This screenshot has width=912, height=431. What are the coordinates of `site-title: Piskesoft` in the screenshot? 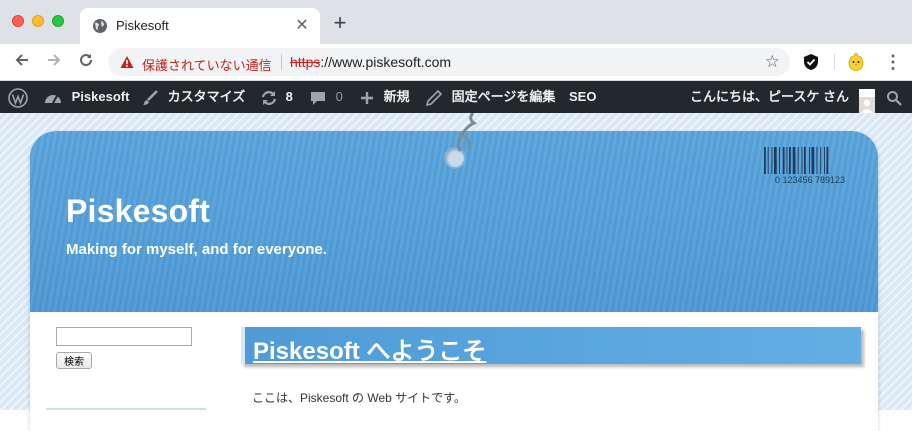 It's located at (138, 211).